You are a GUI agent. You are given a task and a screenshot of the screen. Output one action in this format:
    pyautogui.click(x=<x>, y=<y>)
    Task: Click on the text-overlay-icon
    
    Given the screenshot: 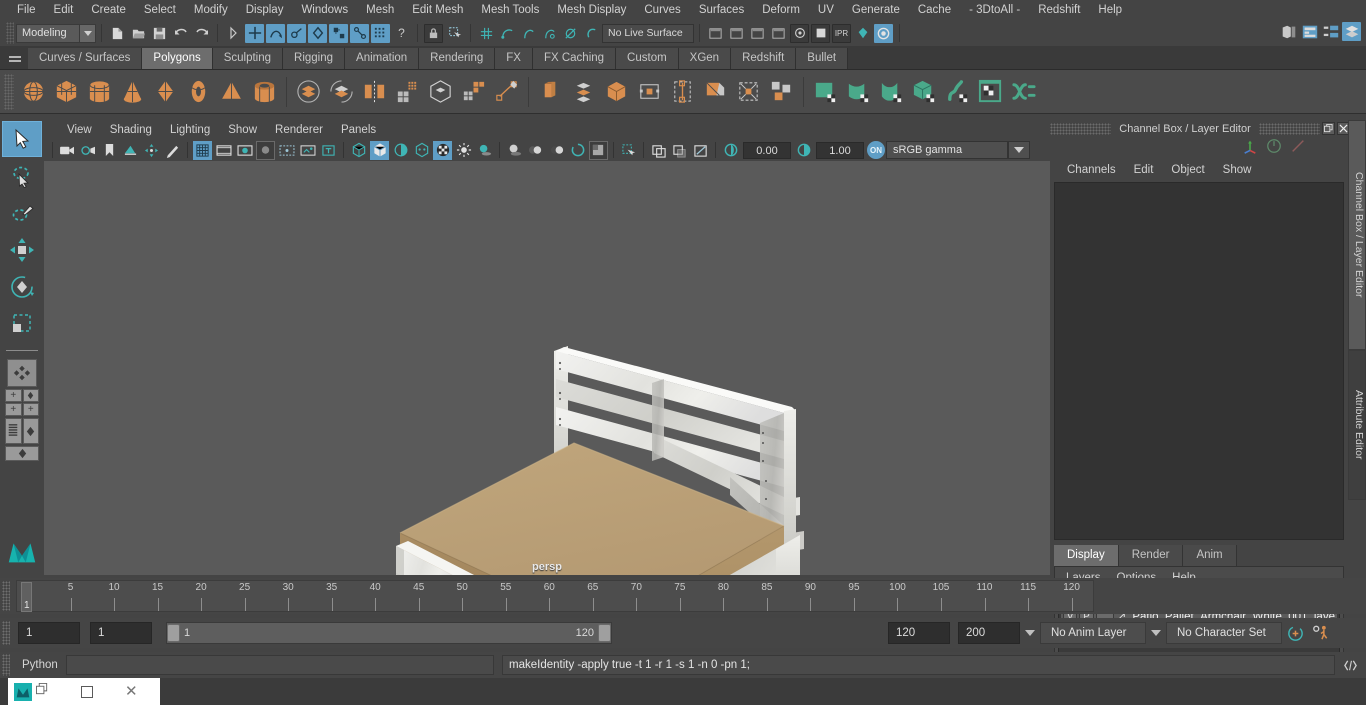 What is the action you would take?
    pyautogui.click(x=328, y=150)
    